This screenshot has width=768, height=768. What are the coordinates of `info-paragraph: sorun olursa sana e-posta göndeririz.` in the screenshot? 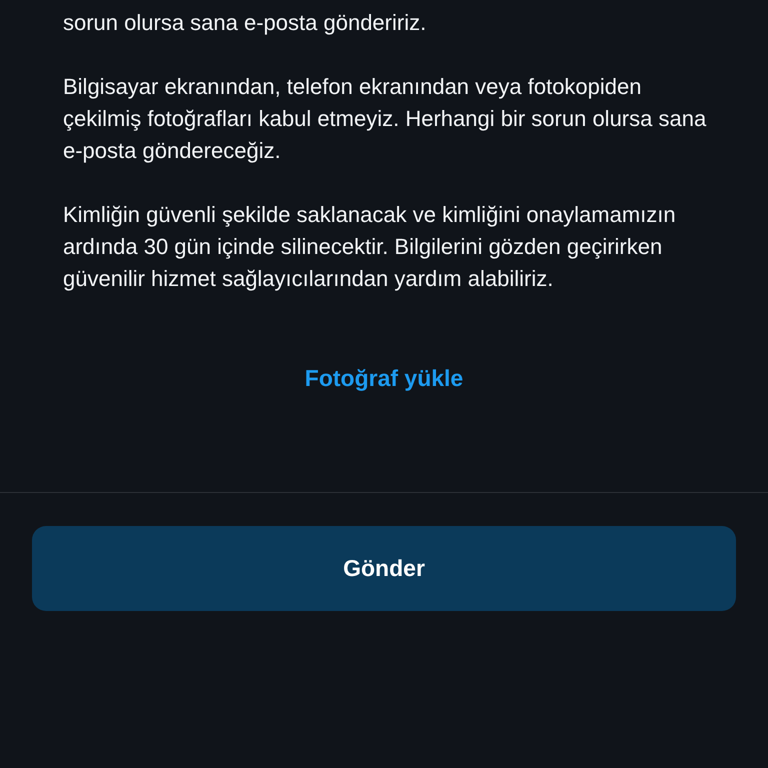 It's located at (245, 23).